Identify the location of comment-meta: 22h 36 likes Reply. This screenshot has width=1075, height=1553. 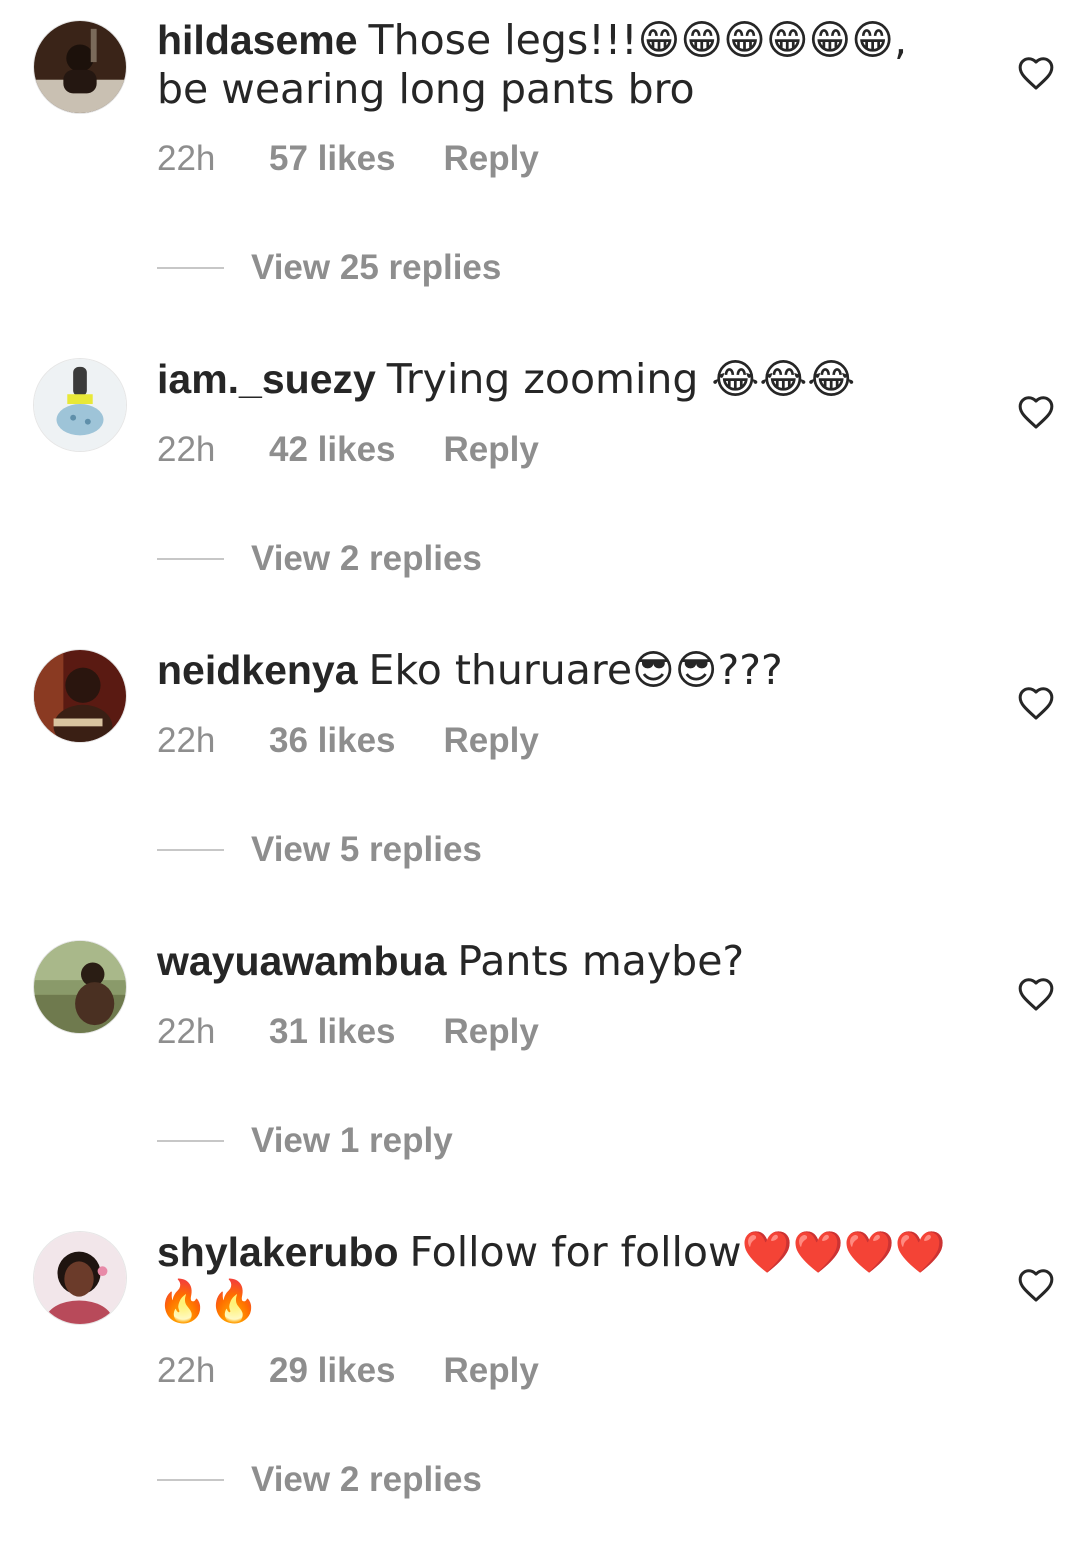
(348, 741).